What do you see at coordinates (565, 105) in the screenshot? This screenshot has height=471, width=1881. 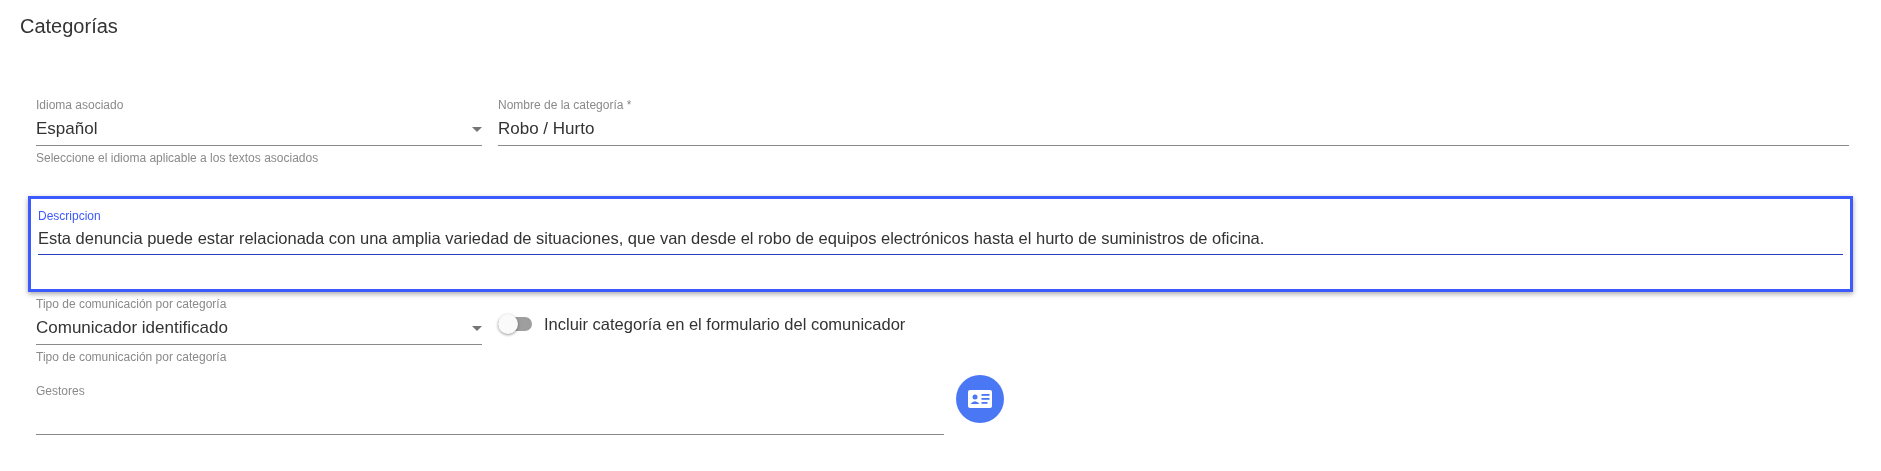 I see `field-label: Nombre de la categoría *` at bounding box center [565, 105].